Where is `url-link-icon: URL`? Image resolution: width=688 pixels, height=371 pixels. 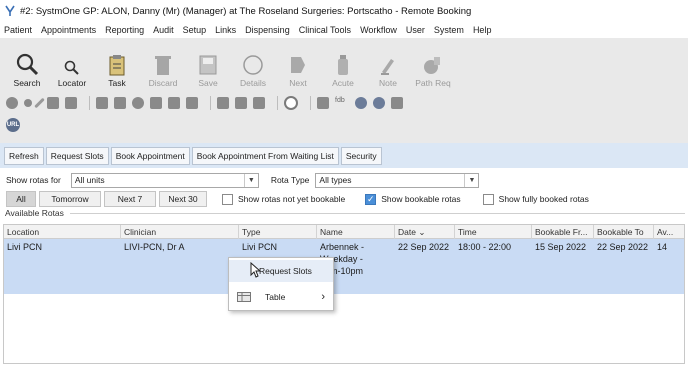 url-link-icon: URL is located at coordinates (13, 125).